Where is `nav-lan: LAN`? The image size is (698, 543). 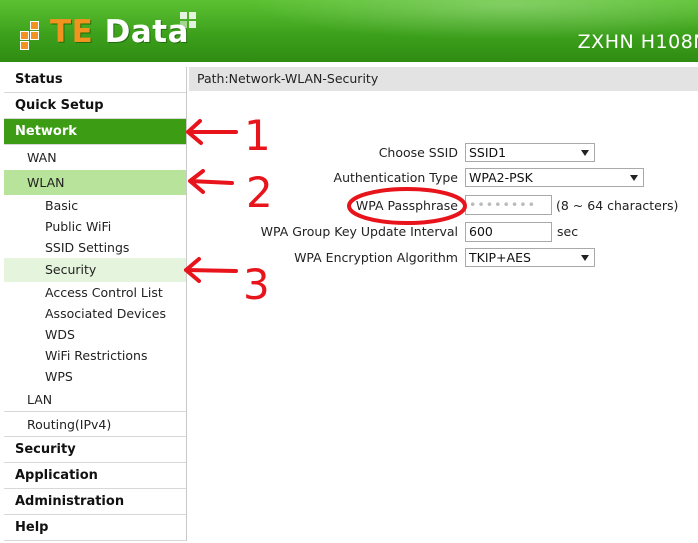
nav-lan: LAN is located at coordinates (95, 399).